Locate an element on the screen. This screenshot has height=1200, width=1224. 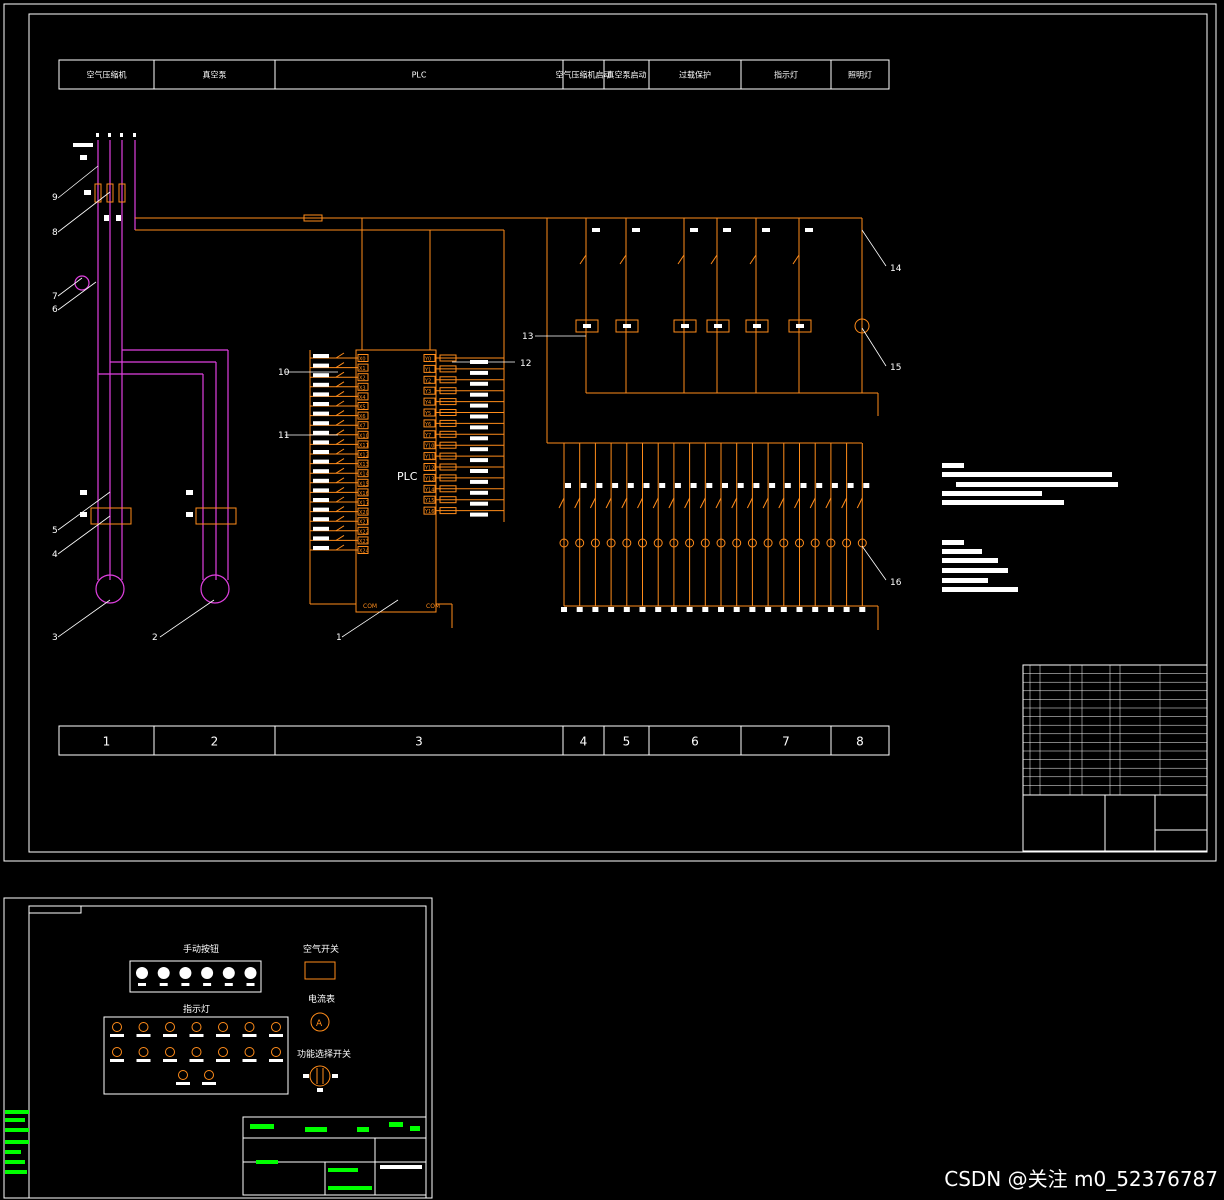
ammeter-symbol: A is located at coordinates (319, 1024).